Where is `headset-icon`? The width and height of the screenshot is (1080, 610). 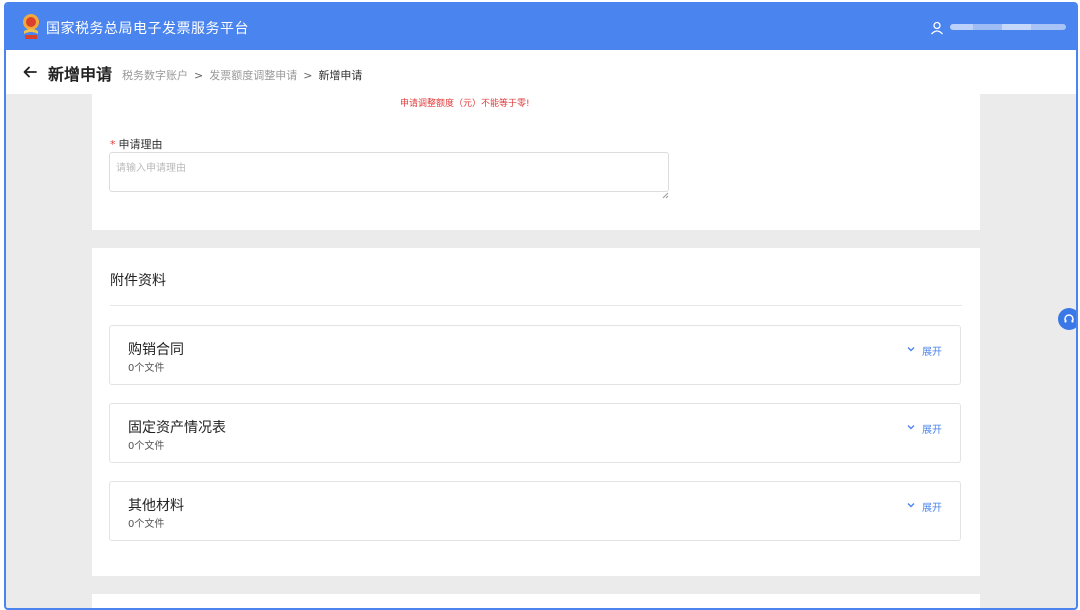 headset-icon is located at coordinates (1069, 319).